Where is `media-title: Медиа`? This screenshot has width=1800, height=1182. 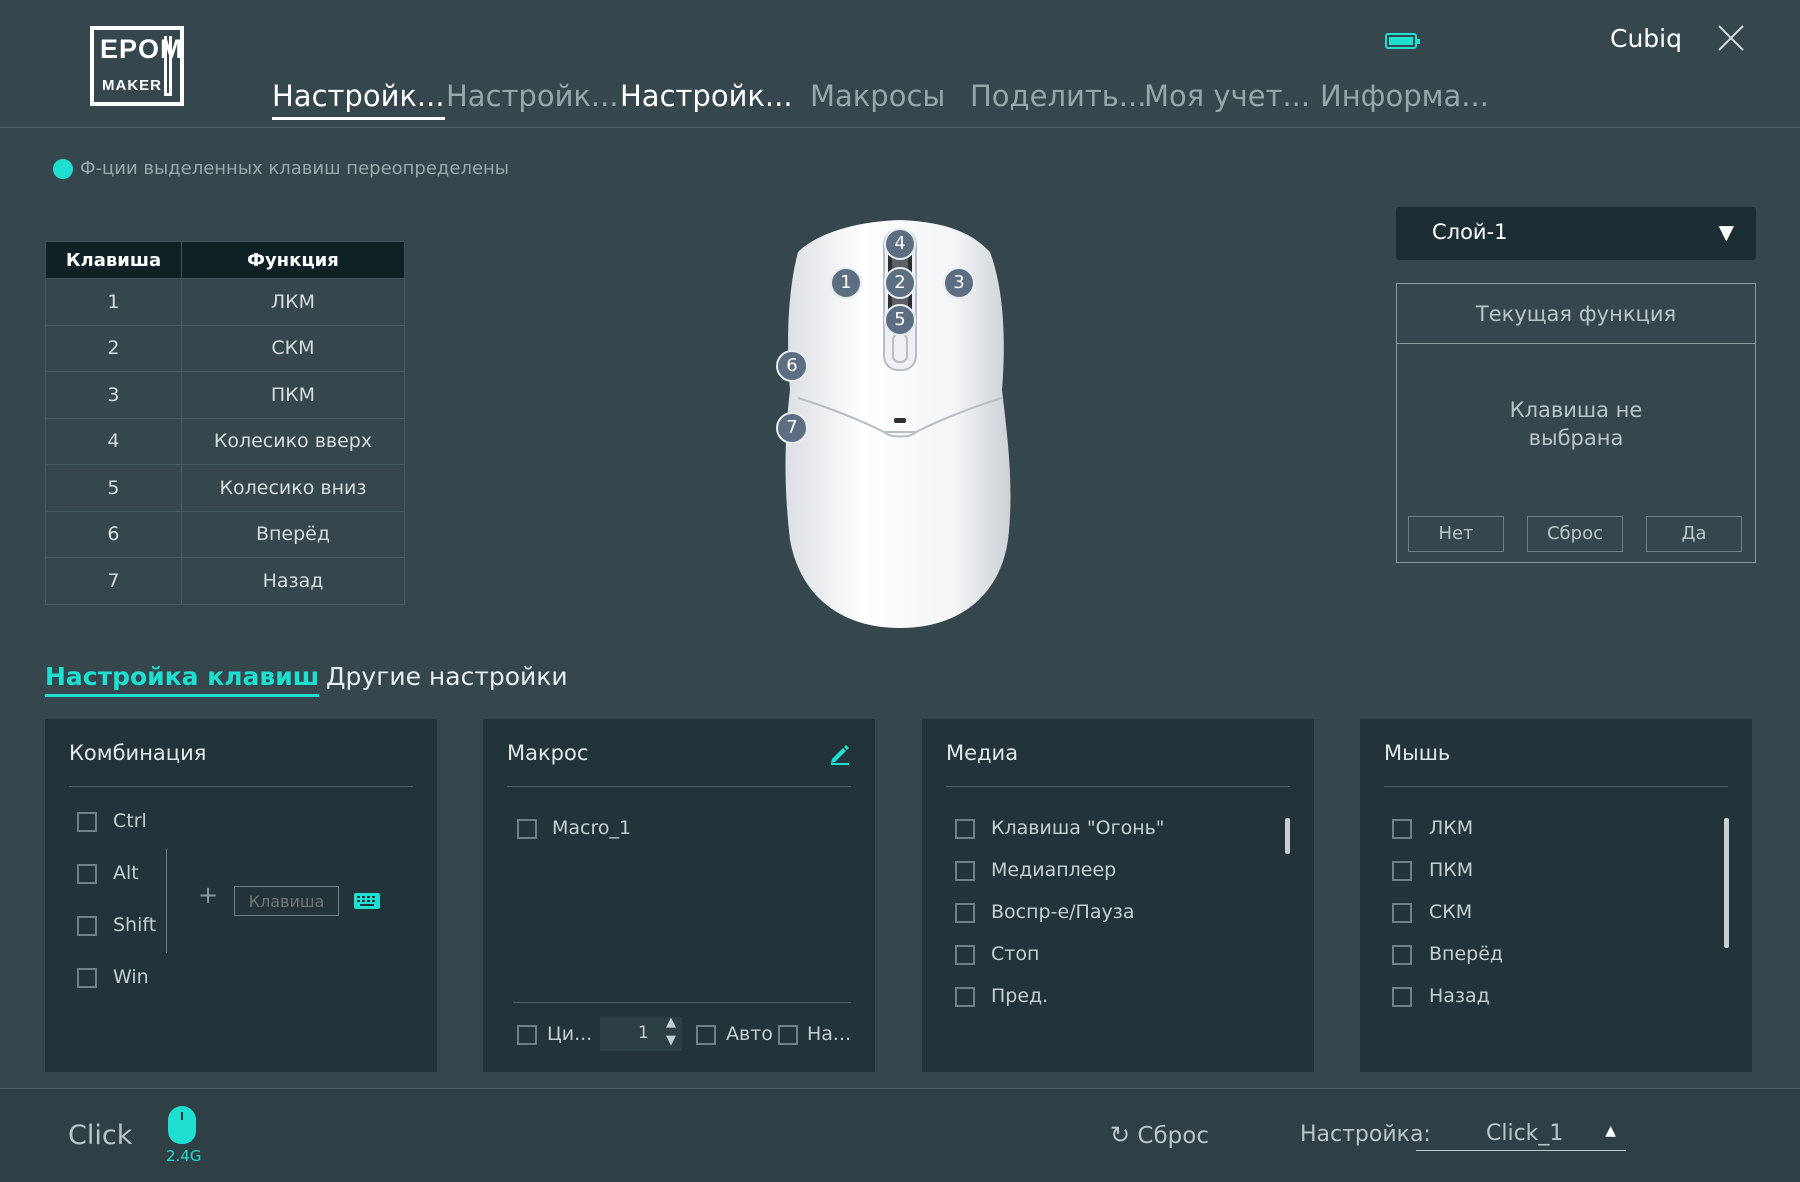
media-title: Медиа is located at coordinates (982, 753).